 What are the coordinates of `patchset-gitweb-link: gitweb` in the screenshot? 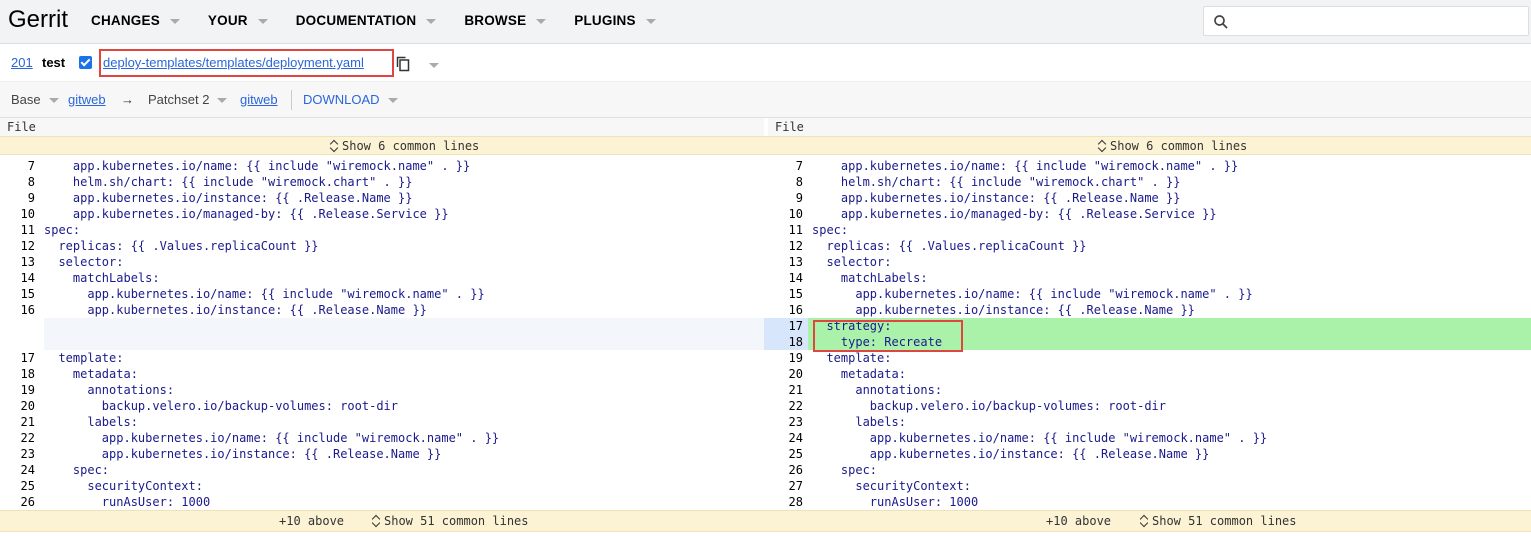 It's located at (259, 99).